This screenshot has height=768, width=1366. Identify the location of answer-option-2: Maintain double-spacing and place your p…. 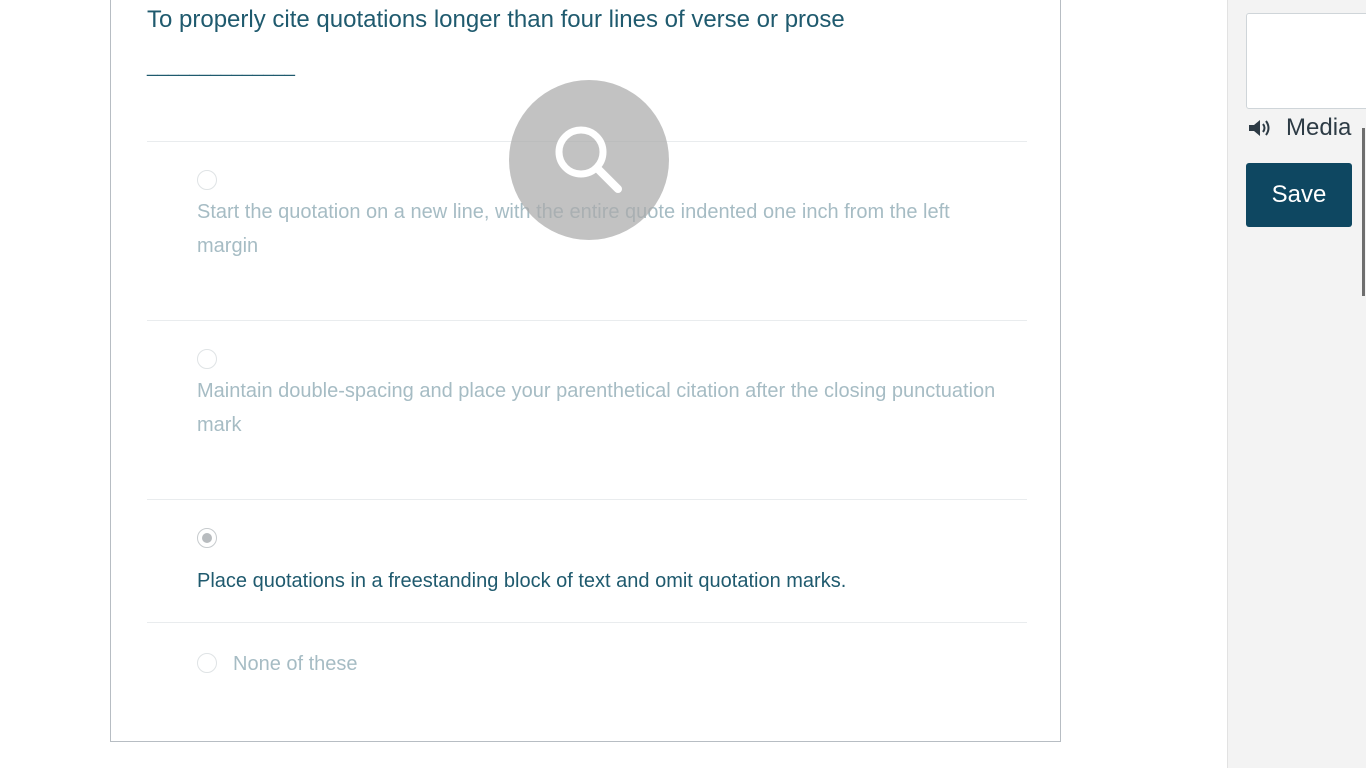
(597, 404).